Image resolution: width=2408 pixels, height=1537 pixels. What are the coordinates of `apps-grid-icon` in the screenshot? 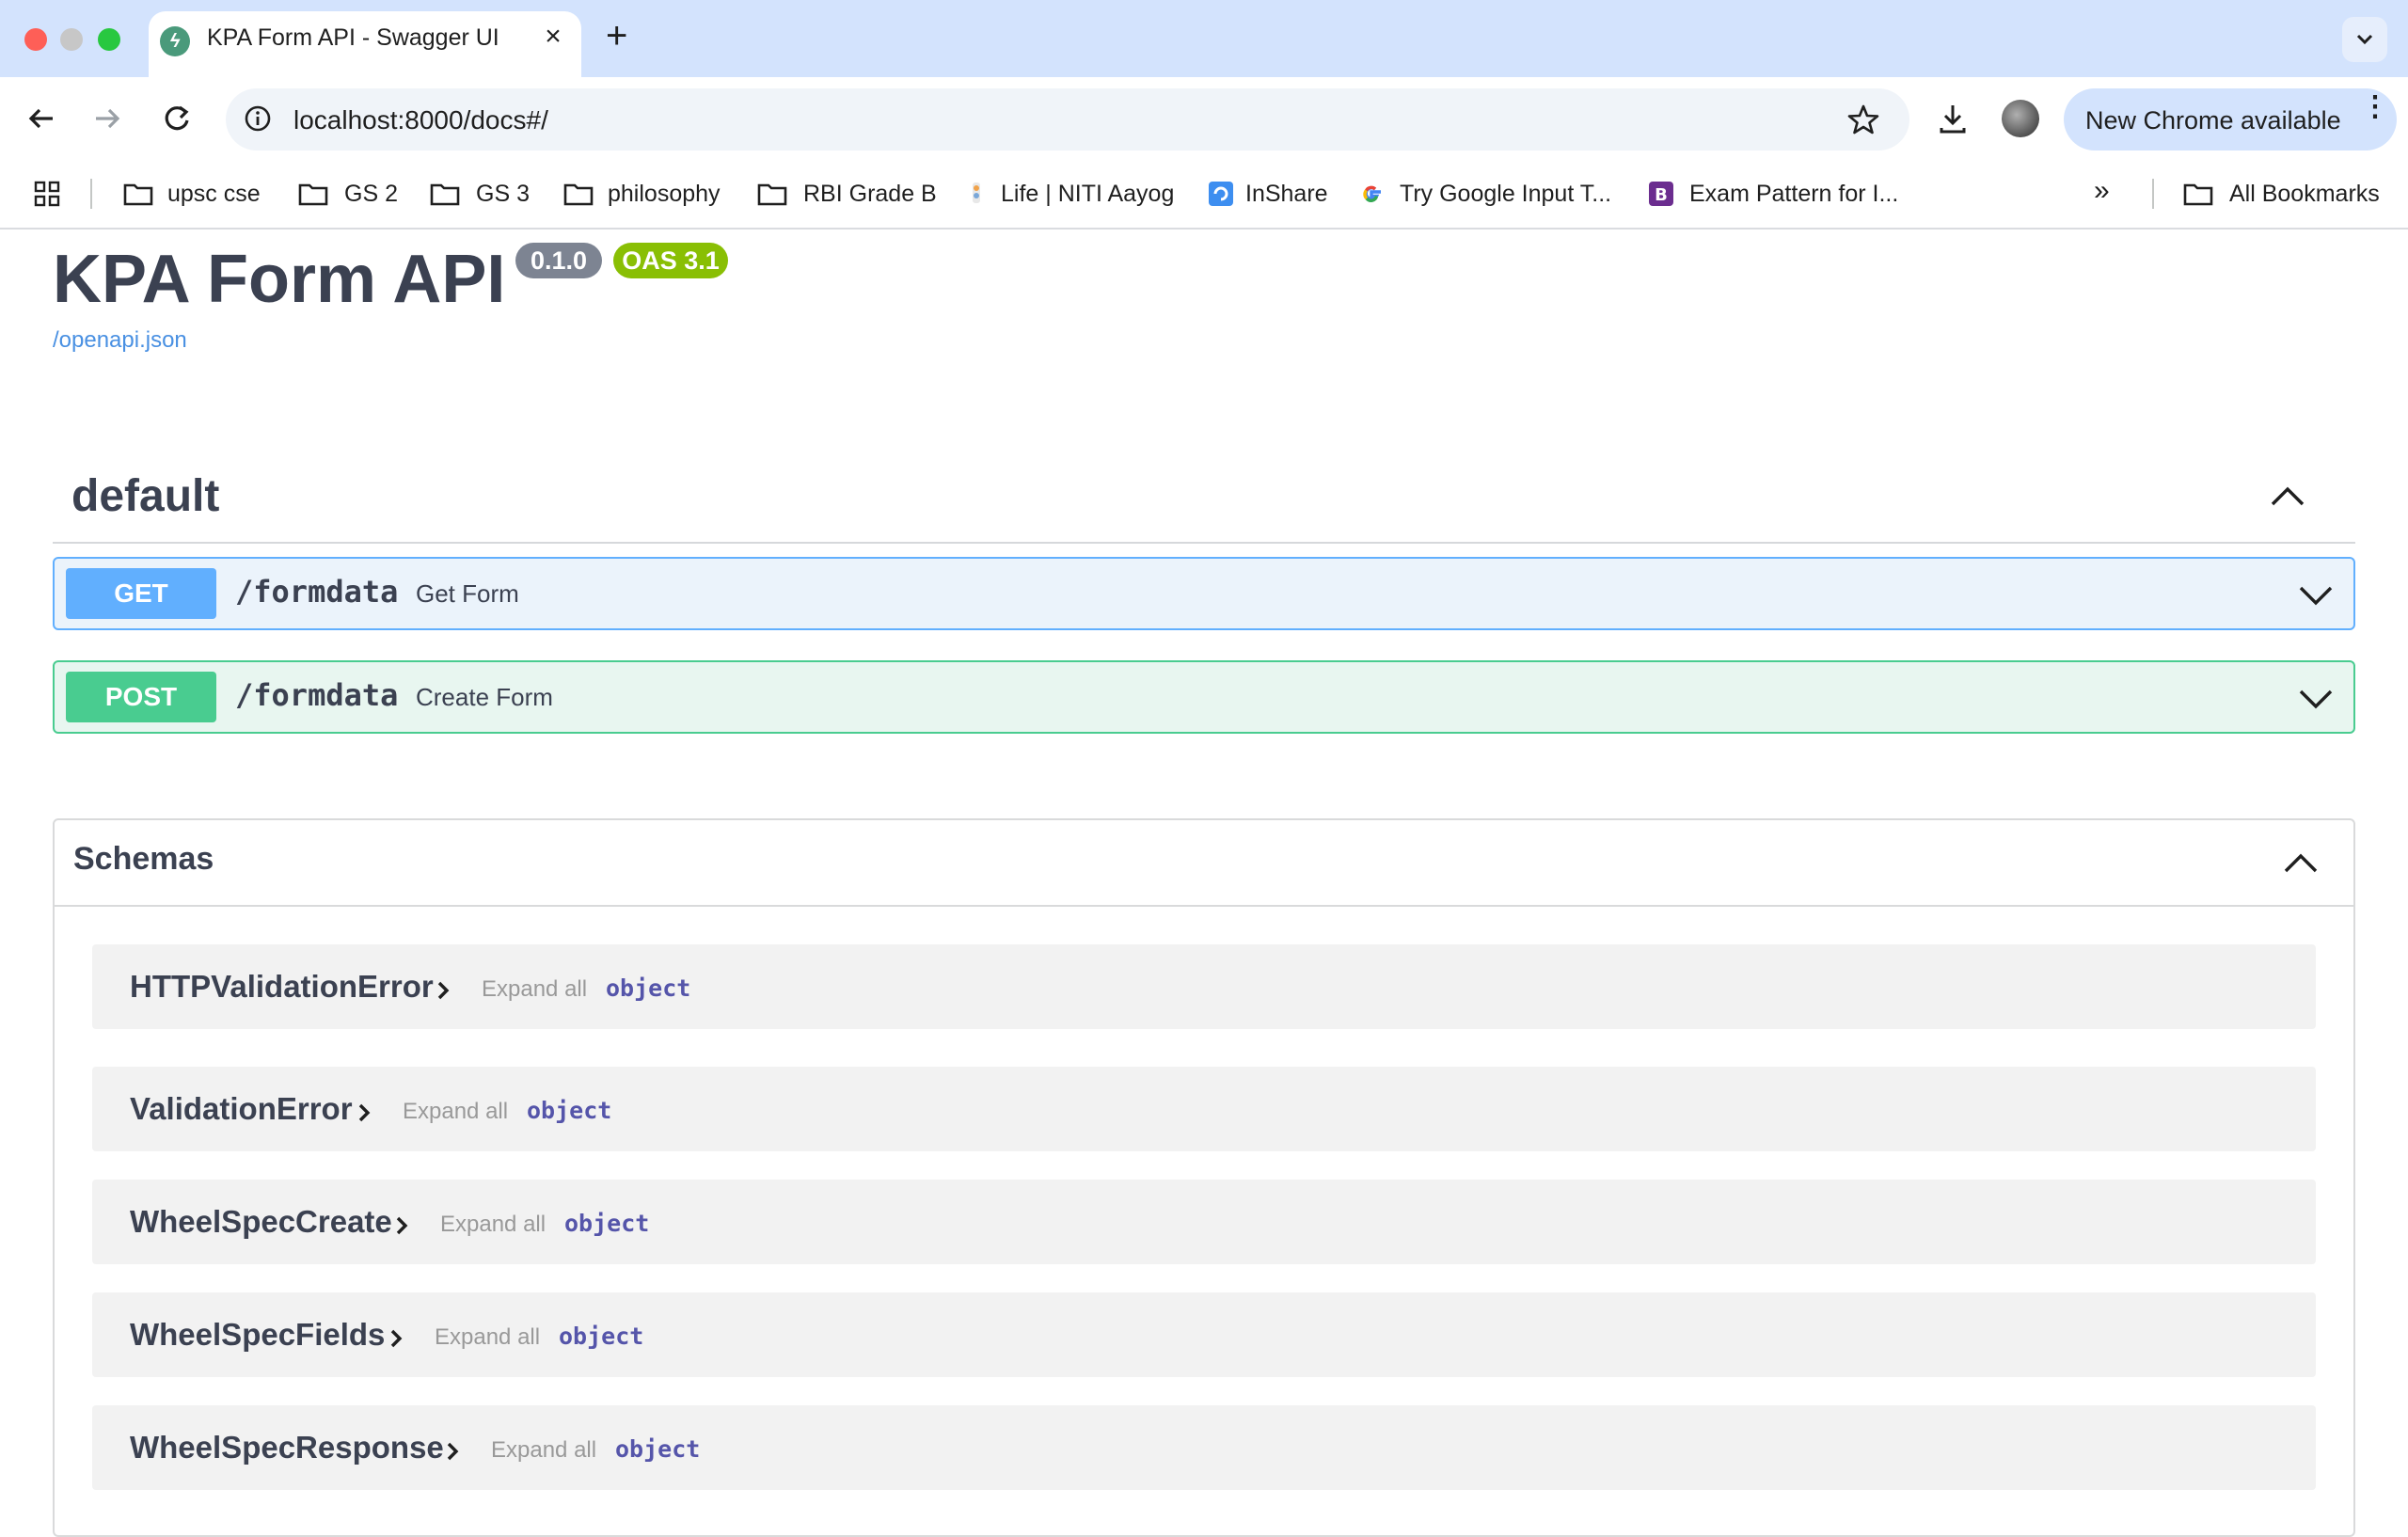 It's located at (47, 194).